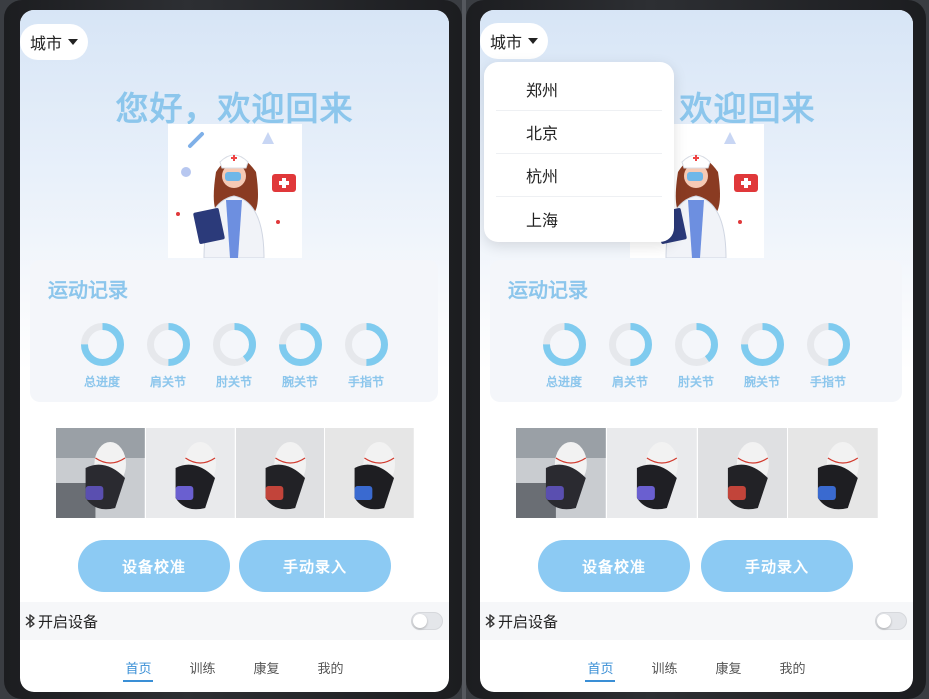 The image size is (929, 699). I want to click on city-option: 北京, so click(579, 132).